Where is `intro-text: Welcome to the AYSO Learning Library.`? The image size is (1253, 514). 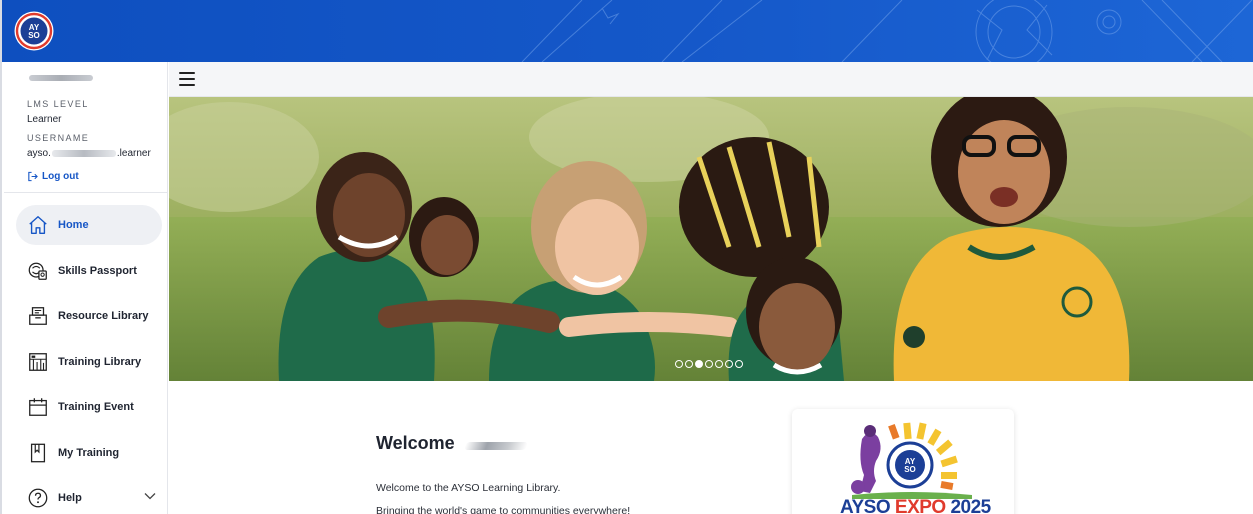
intro-text: Welcome to the AYSO Learning Library. is located at coordinates (468, 488).